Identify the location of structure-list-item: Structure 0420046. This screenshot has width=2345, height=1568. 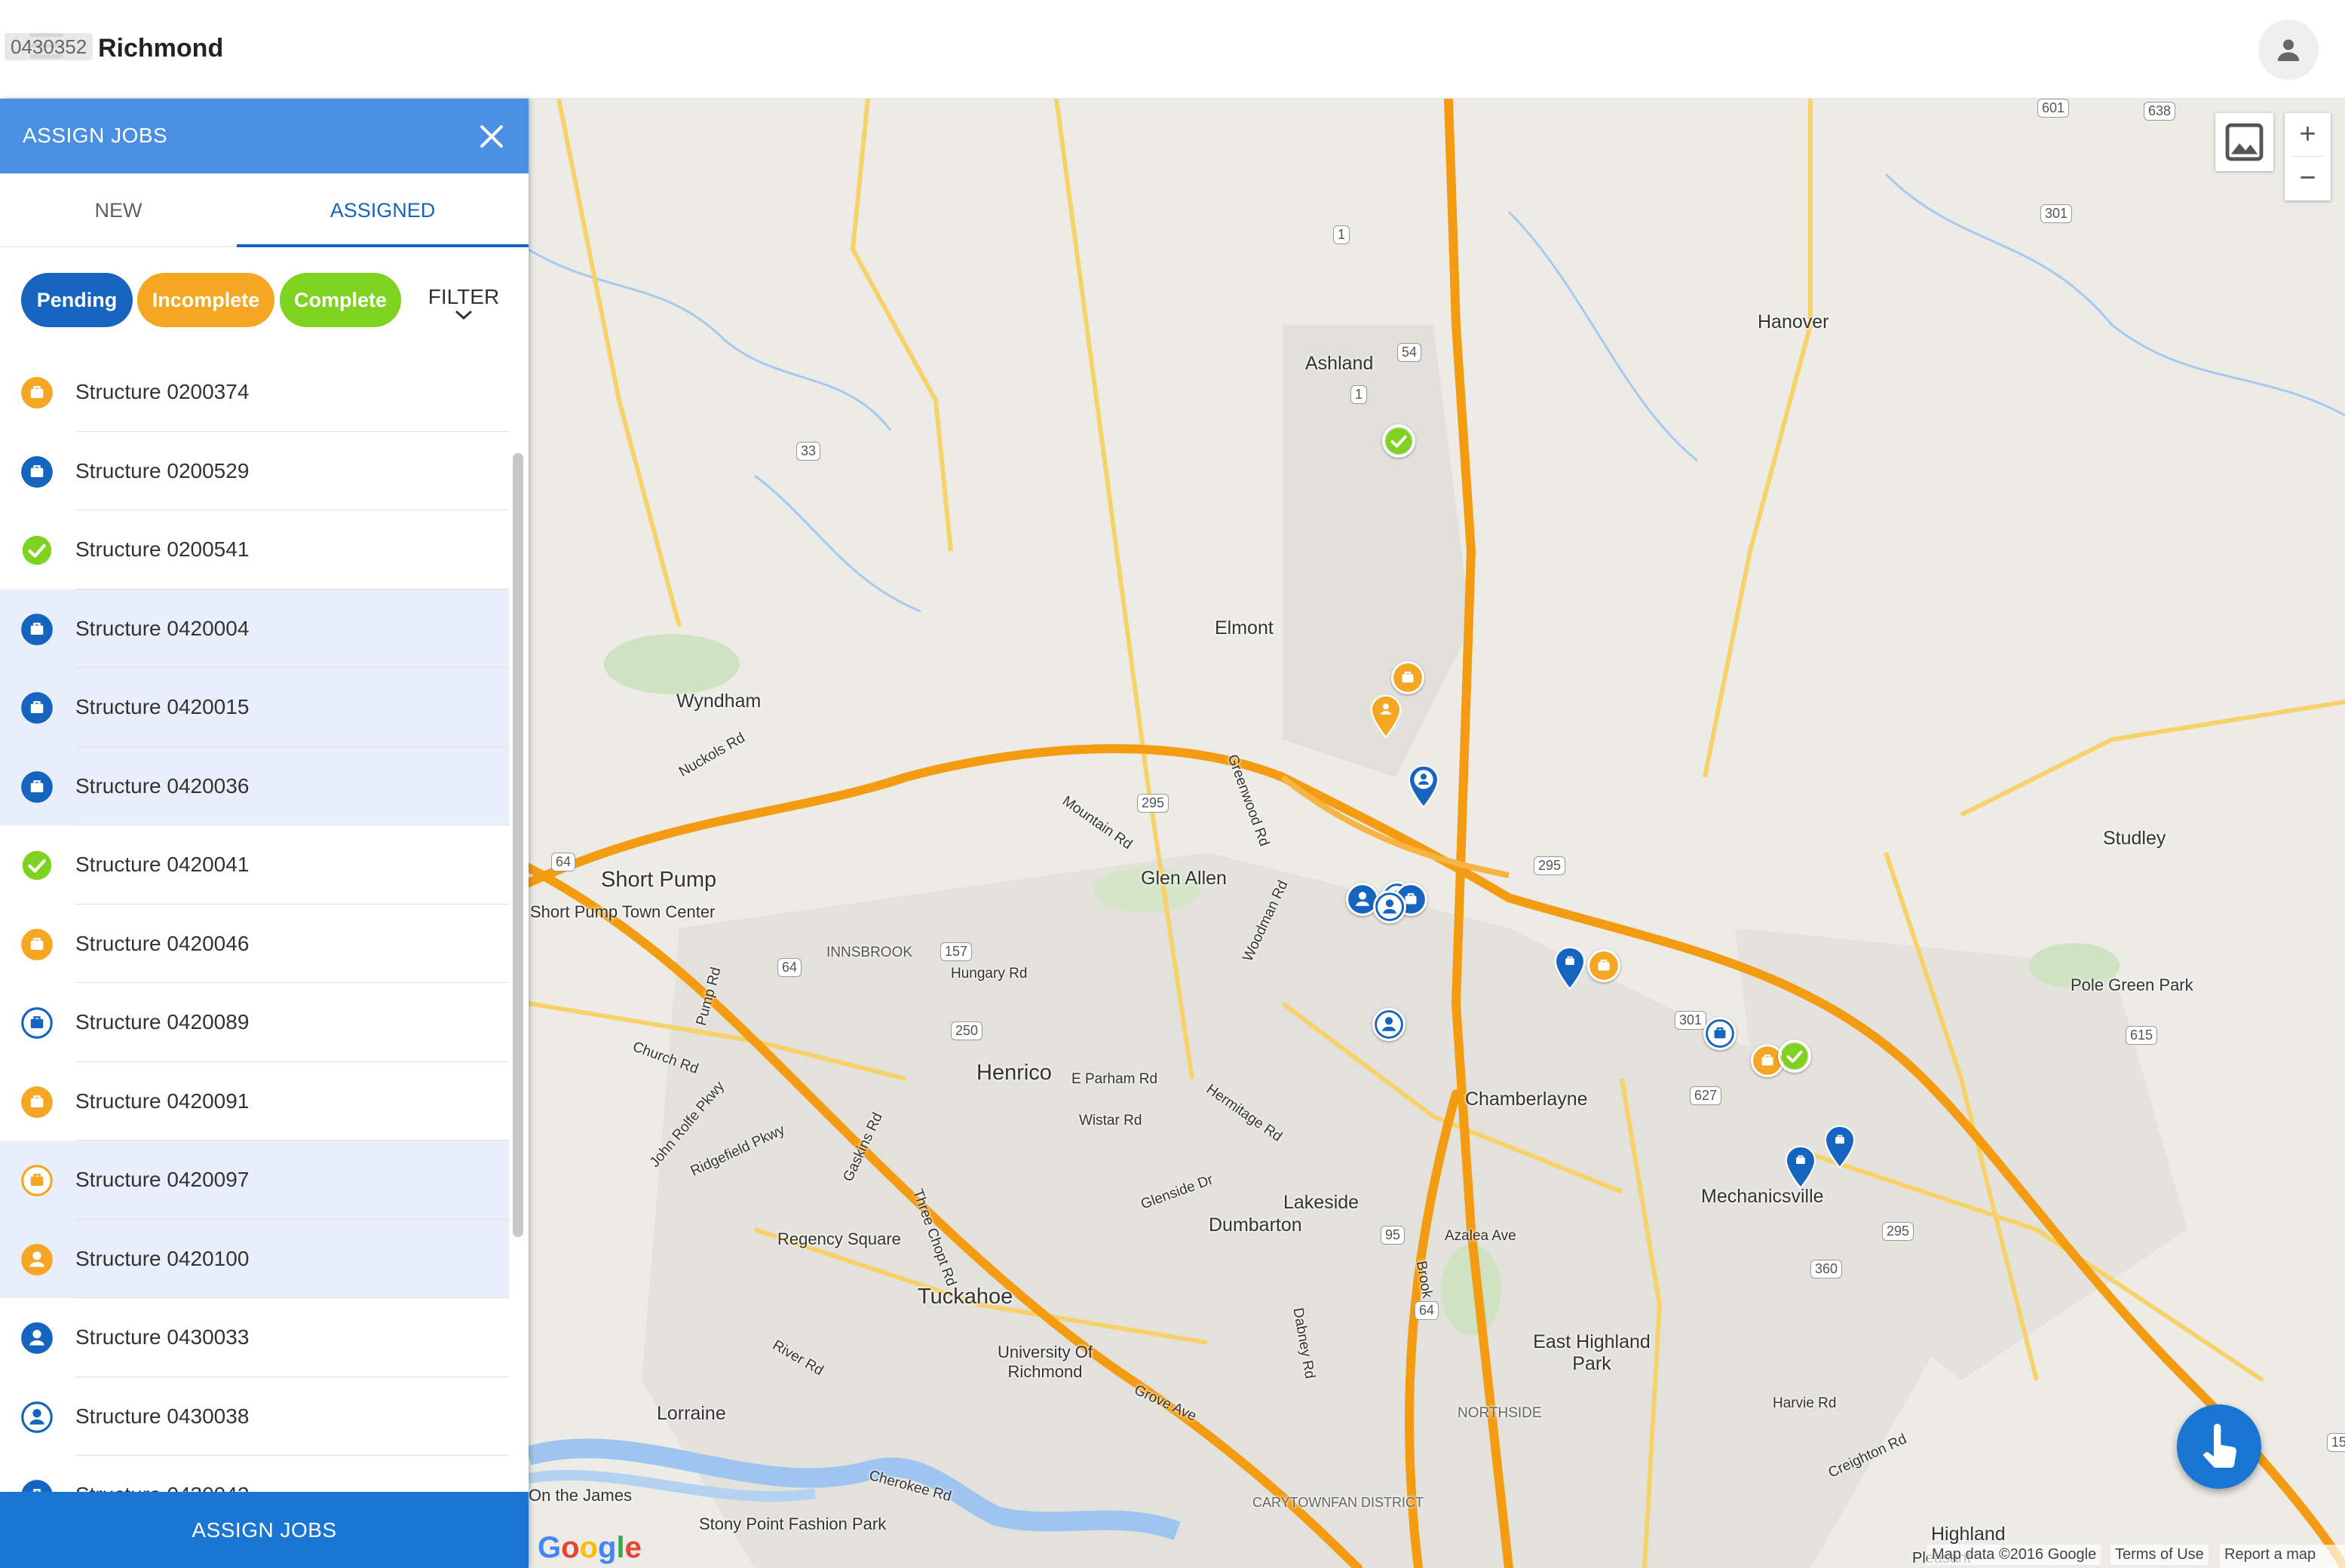
(254, 944).